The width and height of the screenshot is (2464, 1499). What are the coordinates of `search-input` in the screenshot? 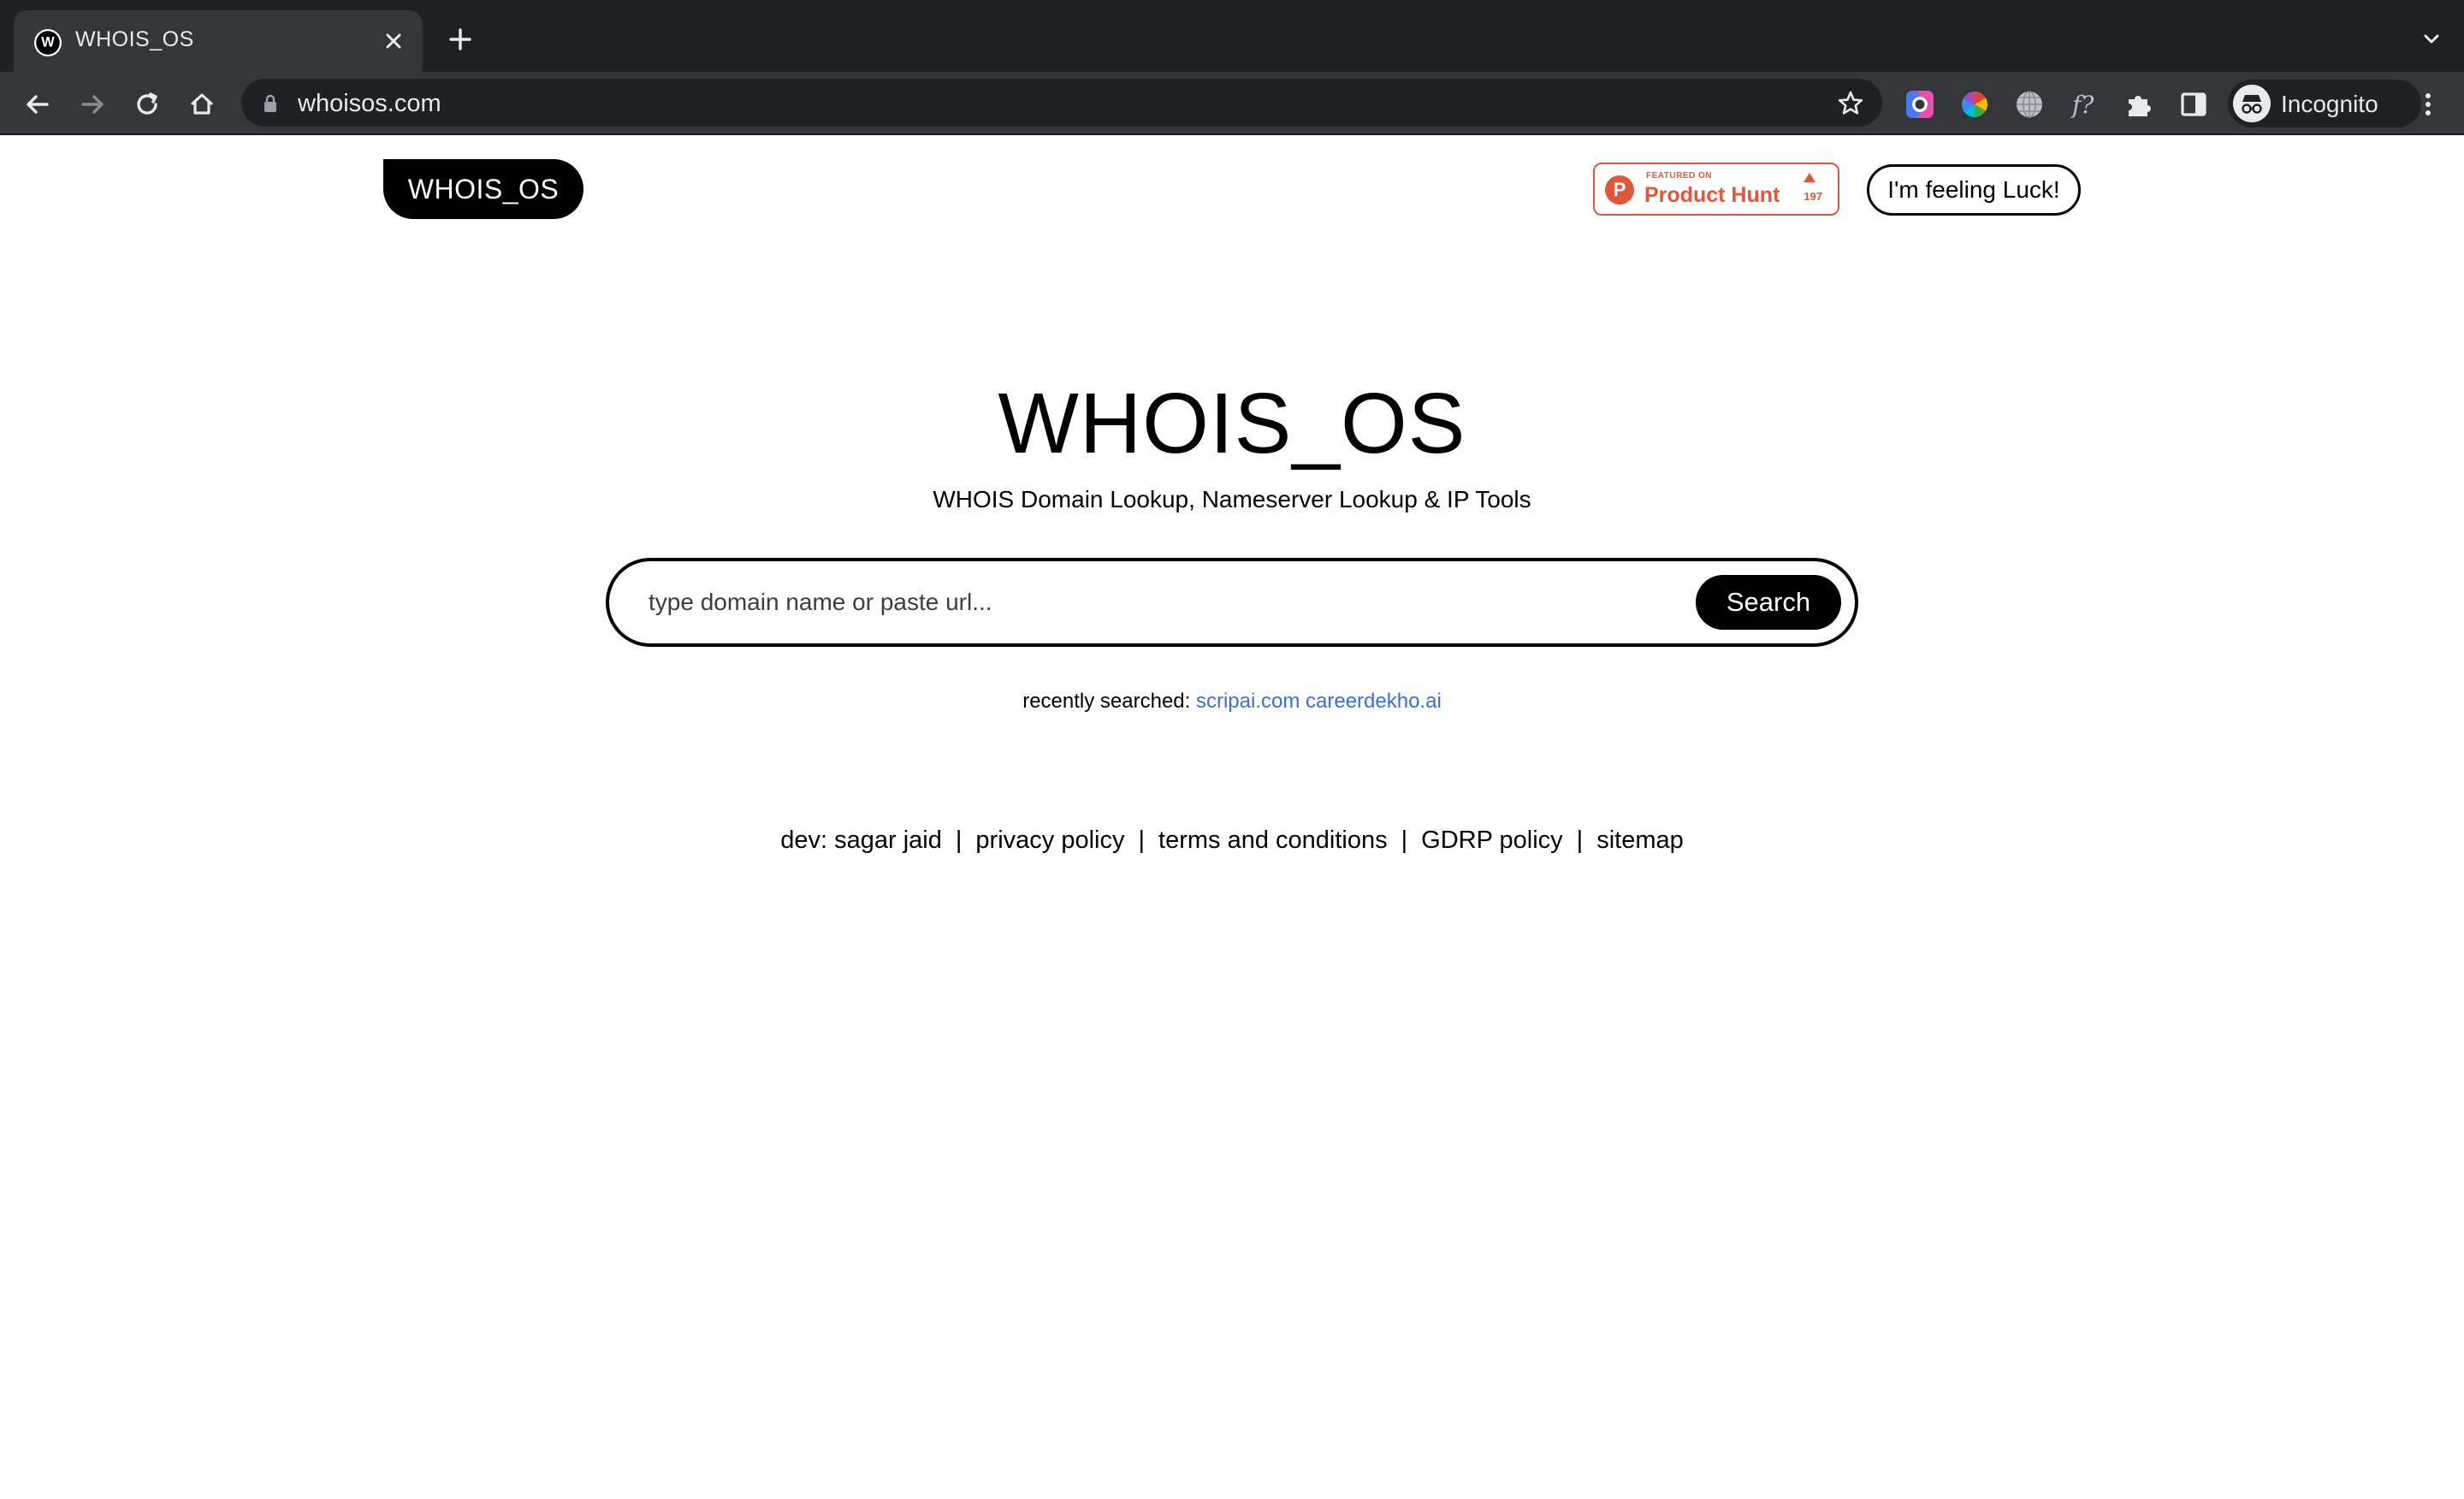 It's located at (1153, 602).